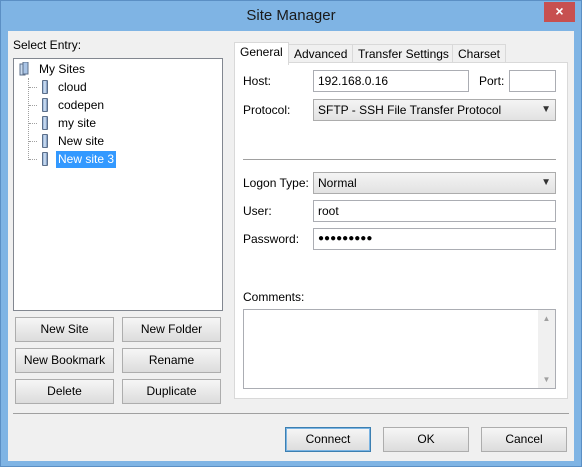 This screenshot has width=582, height=467. I want to click on new-folder-button: New Folder, so click(171, 329).